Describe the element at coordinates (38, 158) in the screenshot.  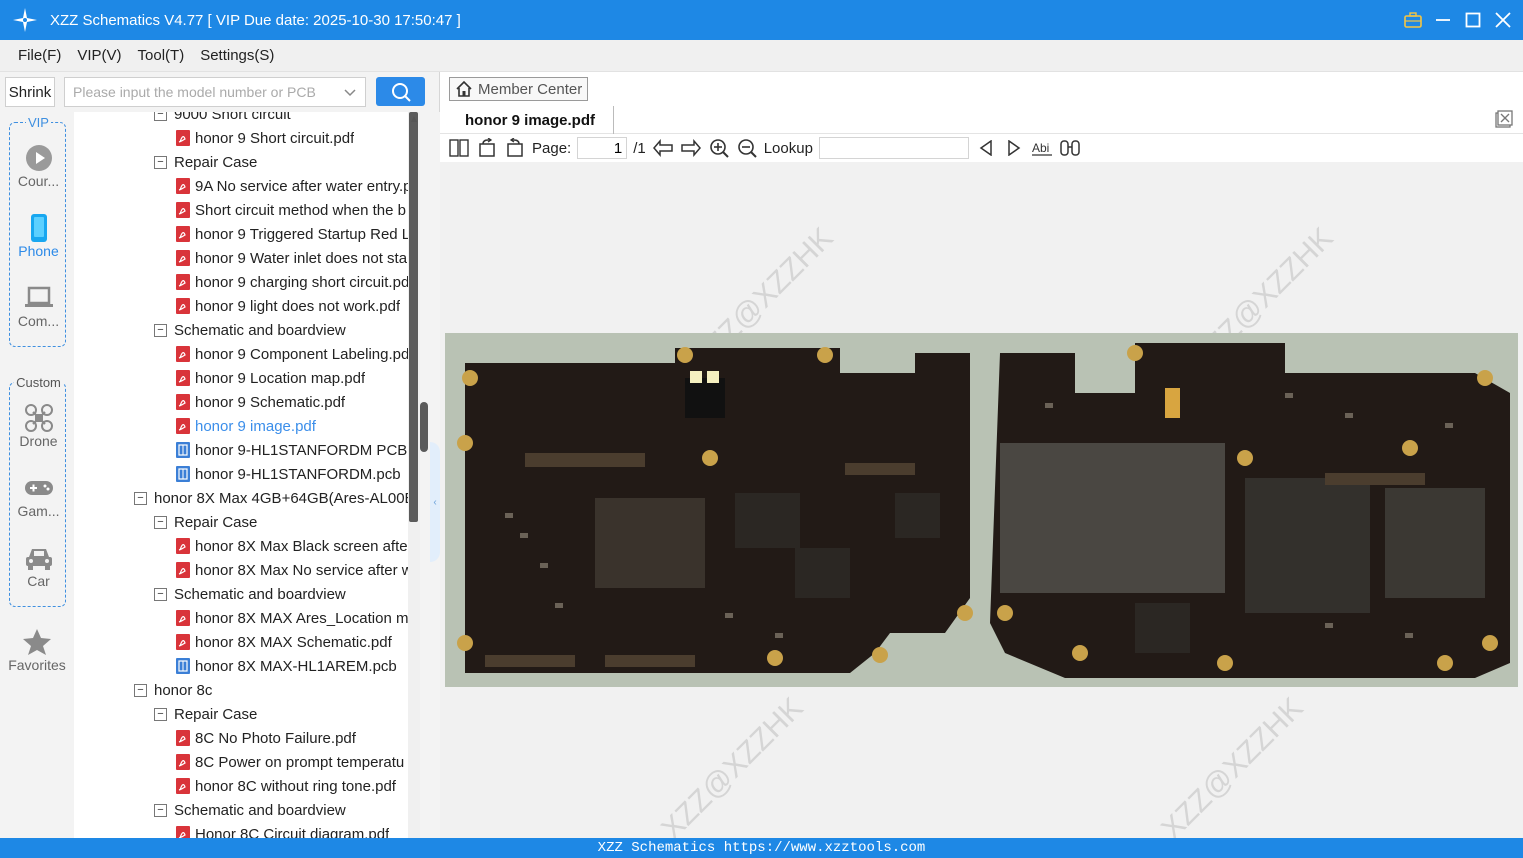
I see `play-icon` at that location.